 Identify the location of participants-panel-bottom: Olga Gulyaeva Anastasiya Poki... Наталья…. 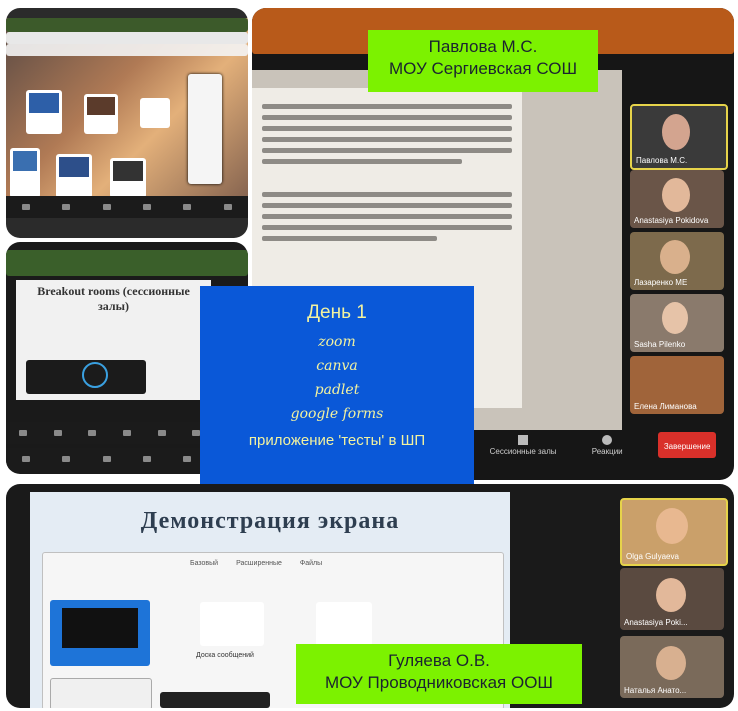
(674, 603).